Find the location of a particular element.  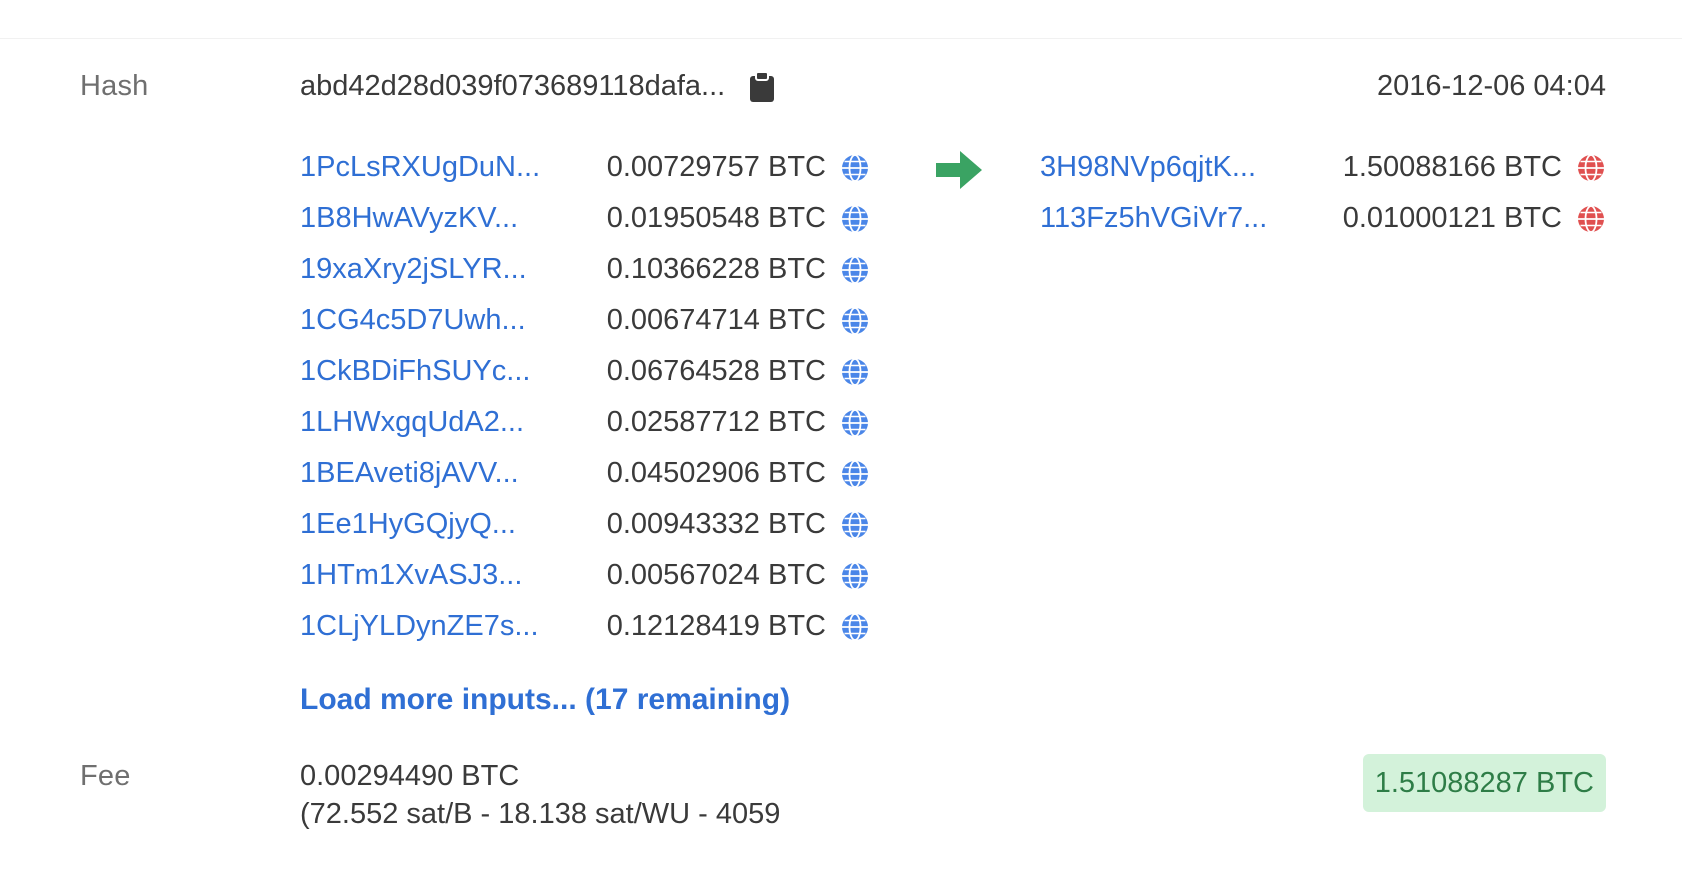

input-row: 1PcLsRXUgDuN... 0.00729757 BTC is located at coordinates (585, 167).